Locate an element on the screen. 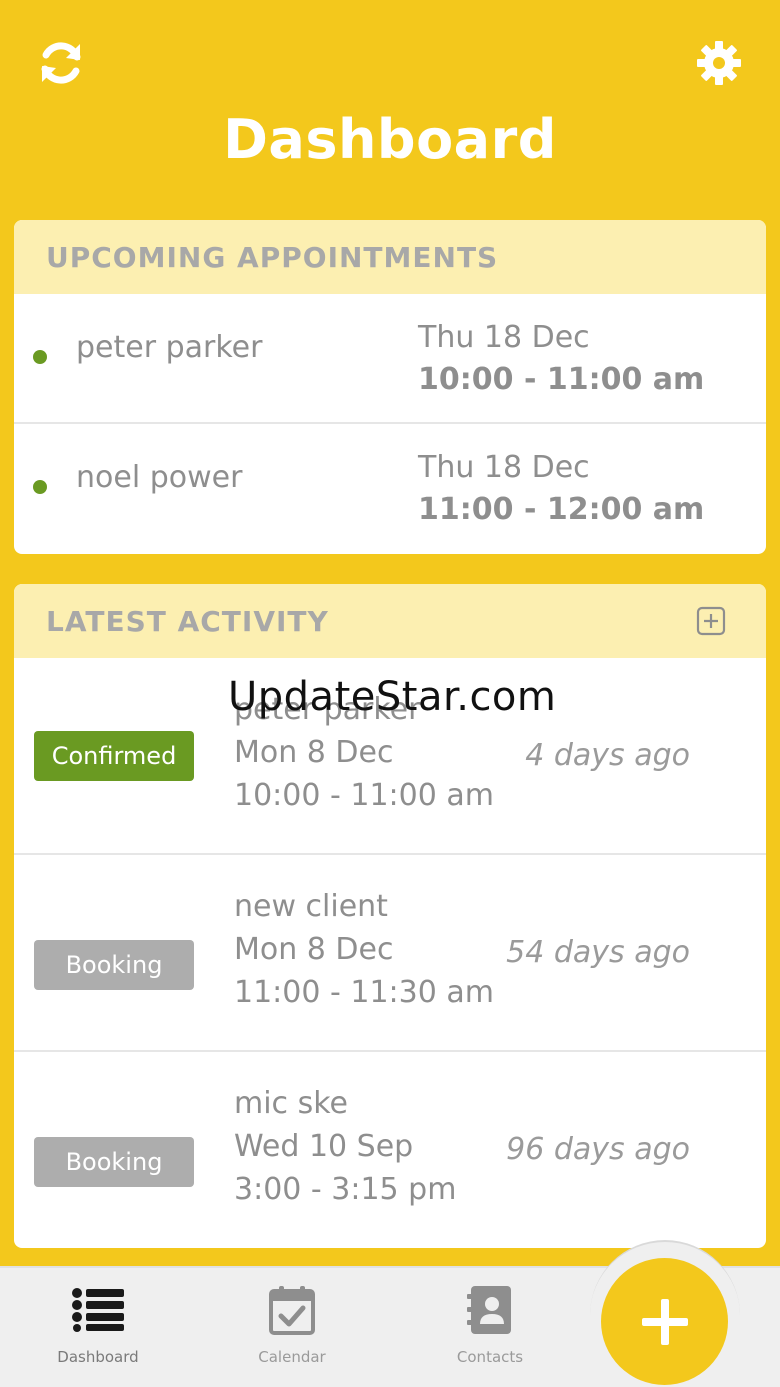 The image size is (780, 1387). activity-time: 11:00 - 11:30 am is located at coordinates (364, 992).